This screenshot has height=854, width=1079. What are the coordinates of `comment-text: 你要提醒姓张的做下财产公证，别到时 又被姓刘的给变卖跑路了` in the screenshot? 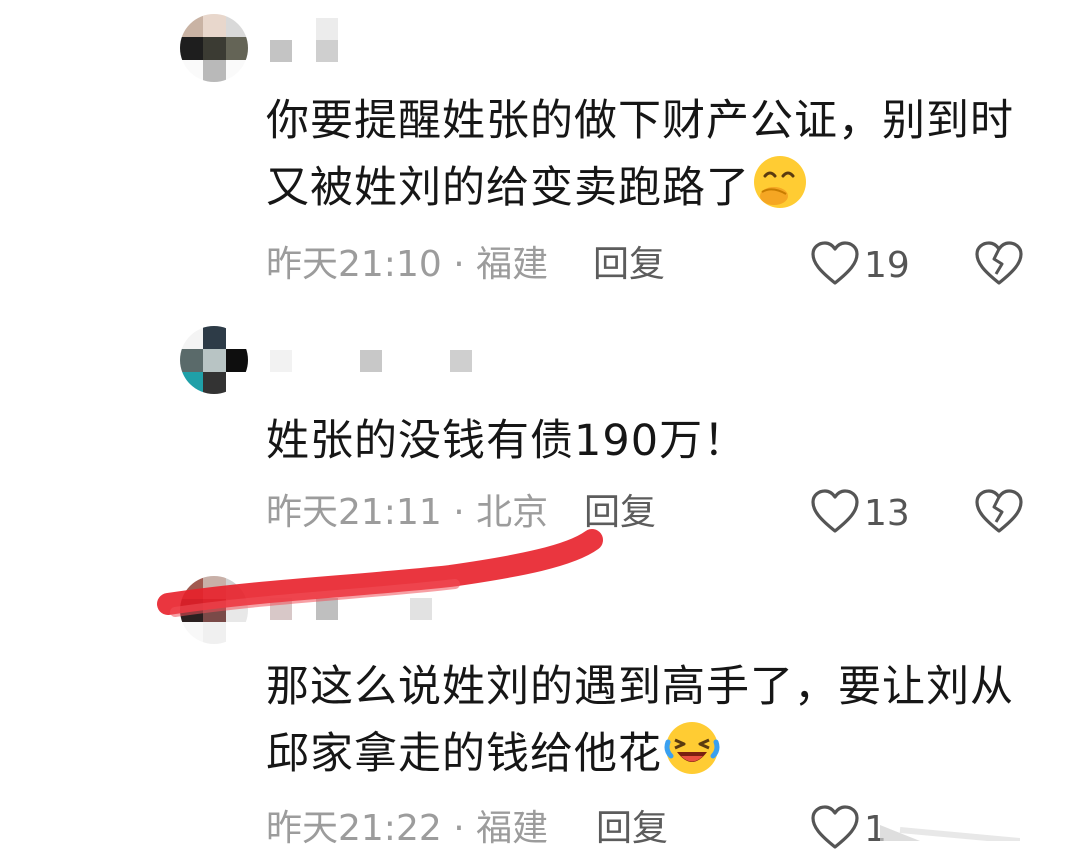 It's located at (656, 158).